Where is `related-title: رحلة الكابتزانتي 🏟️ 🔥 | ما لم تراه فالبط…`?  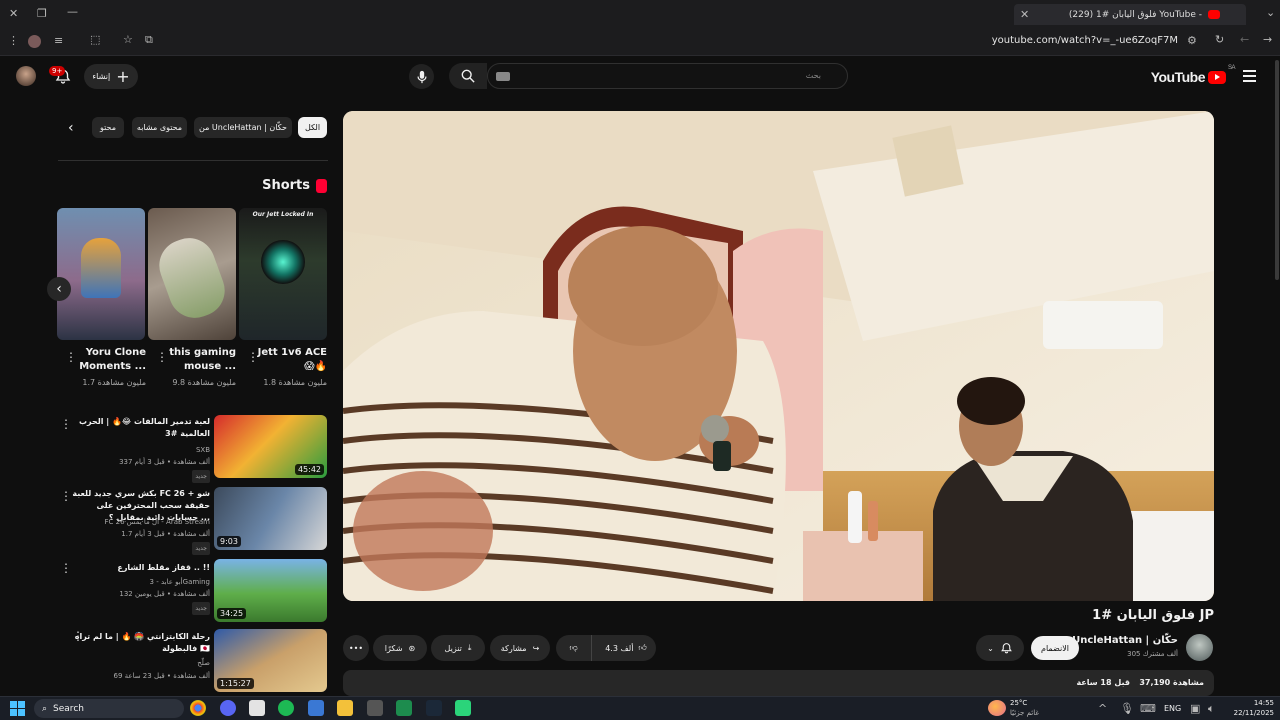 related-title: رحلة الكابتزانتي 🏟️ 🔥 | ما لم تراه فالبط… is located at coordinates (140, 643).